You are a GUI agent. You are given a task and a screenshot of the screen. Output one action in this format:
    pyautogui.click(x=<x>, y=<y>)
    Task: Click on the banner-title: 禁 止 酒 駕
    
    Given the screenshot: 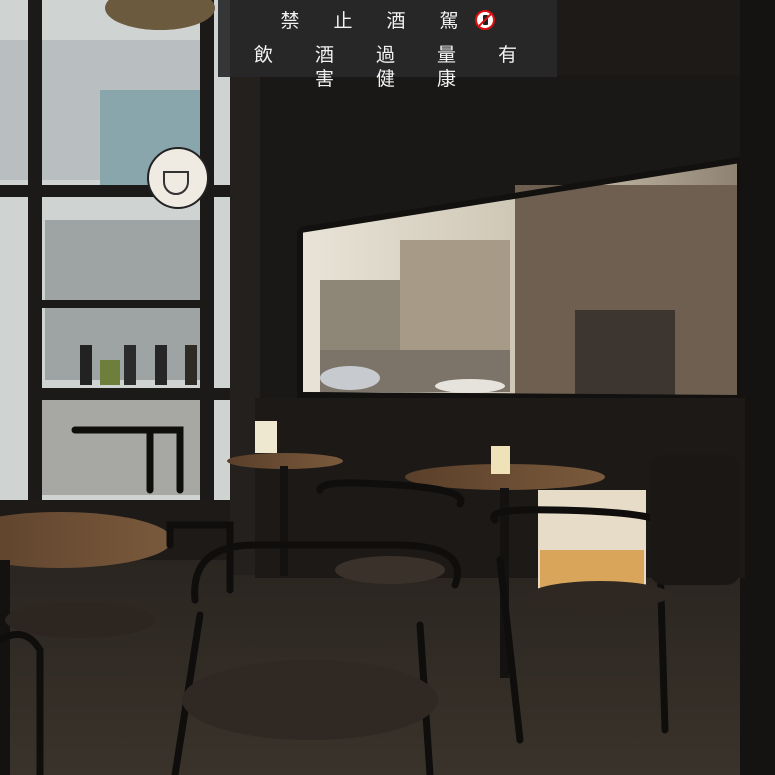 What is the action you would take?
    pyautogui.click(x=387, y=21)
    